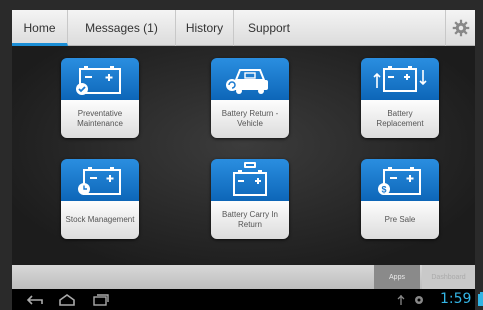 Image resolution: width=483 pixels, height=310 pixels. What do you see at coordinates (460, 28) in the screenshot?
I see `gear-icon` at bounding box center [460, 28].